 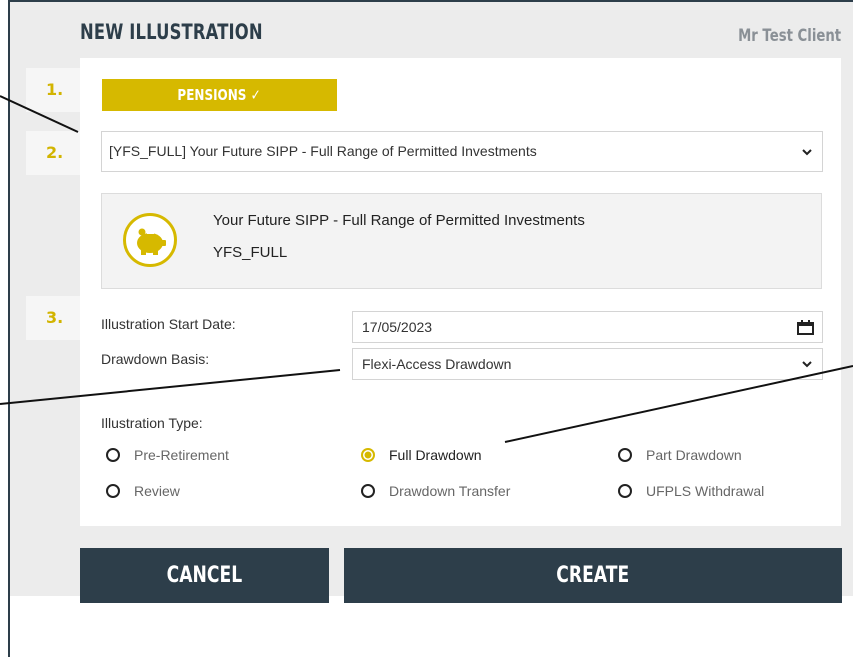 I want to click on annotation-line-full-drawdown, so click(x=678, y=404).